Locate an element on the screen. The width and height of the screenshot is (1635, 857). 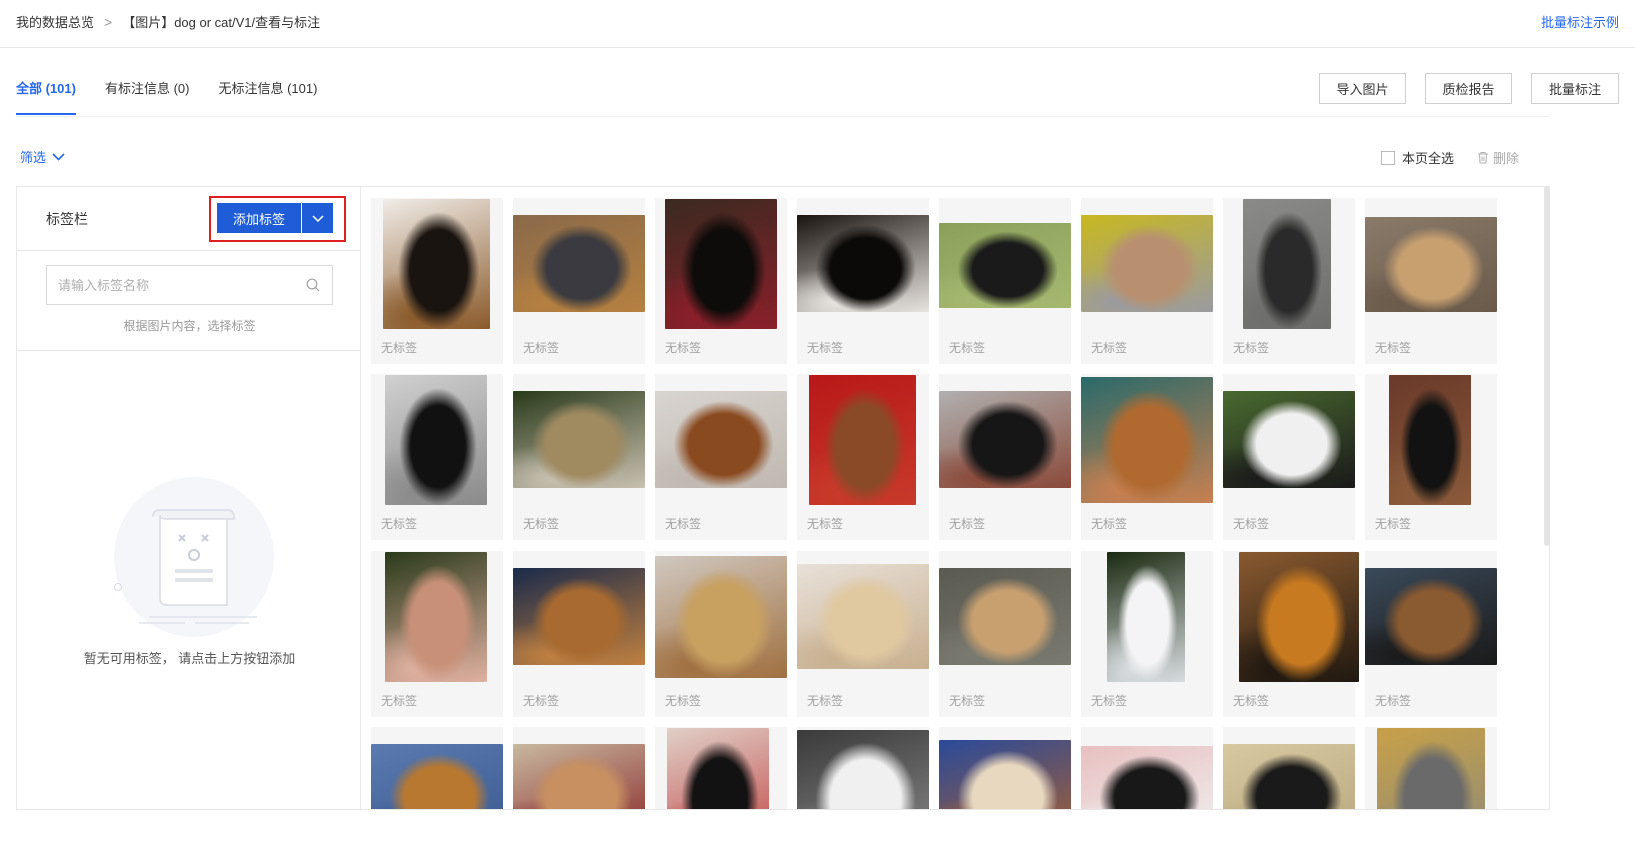
label-search-input is located at coordinates (172, 285).